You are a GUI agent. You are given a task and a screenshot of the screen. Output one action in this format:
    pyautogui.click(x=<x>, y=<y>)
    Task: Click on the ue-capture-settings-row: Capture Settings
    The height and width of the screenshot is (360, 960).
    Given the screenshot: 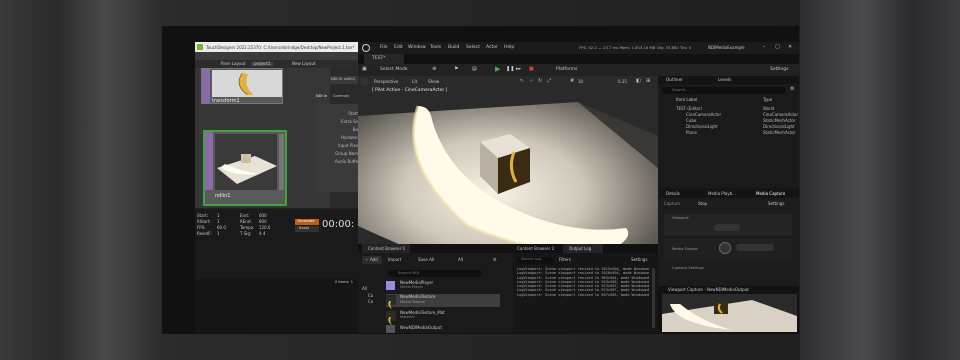 What is the action you would take?
    pyautogui.click(x=688, y=268)
    